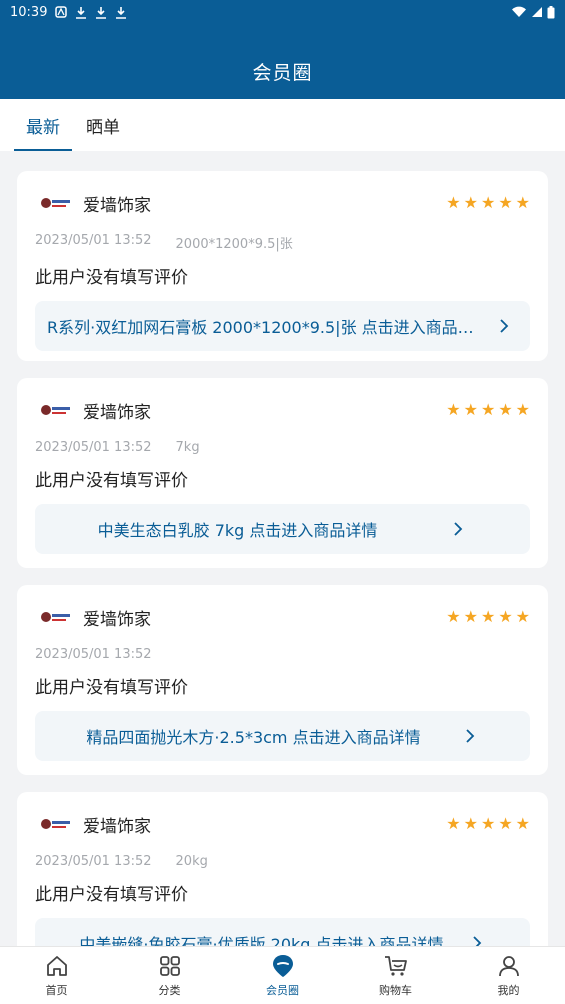 The width and height of the screenshot is (565, 1004). I want to click on nav-category: 分类, so click(169, 975).